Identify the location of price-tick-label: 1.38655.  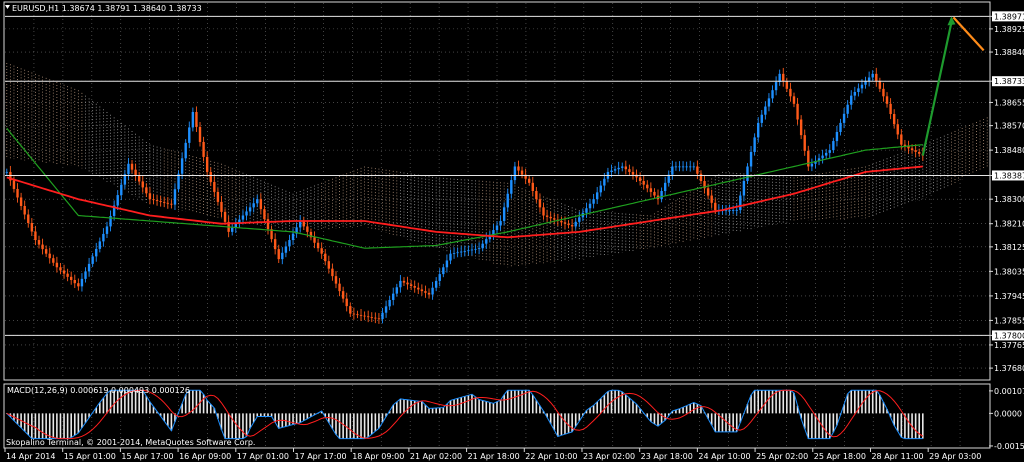
(1009, 102).